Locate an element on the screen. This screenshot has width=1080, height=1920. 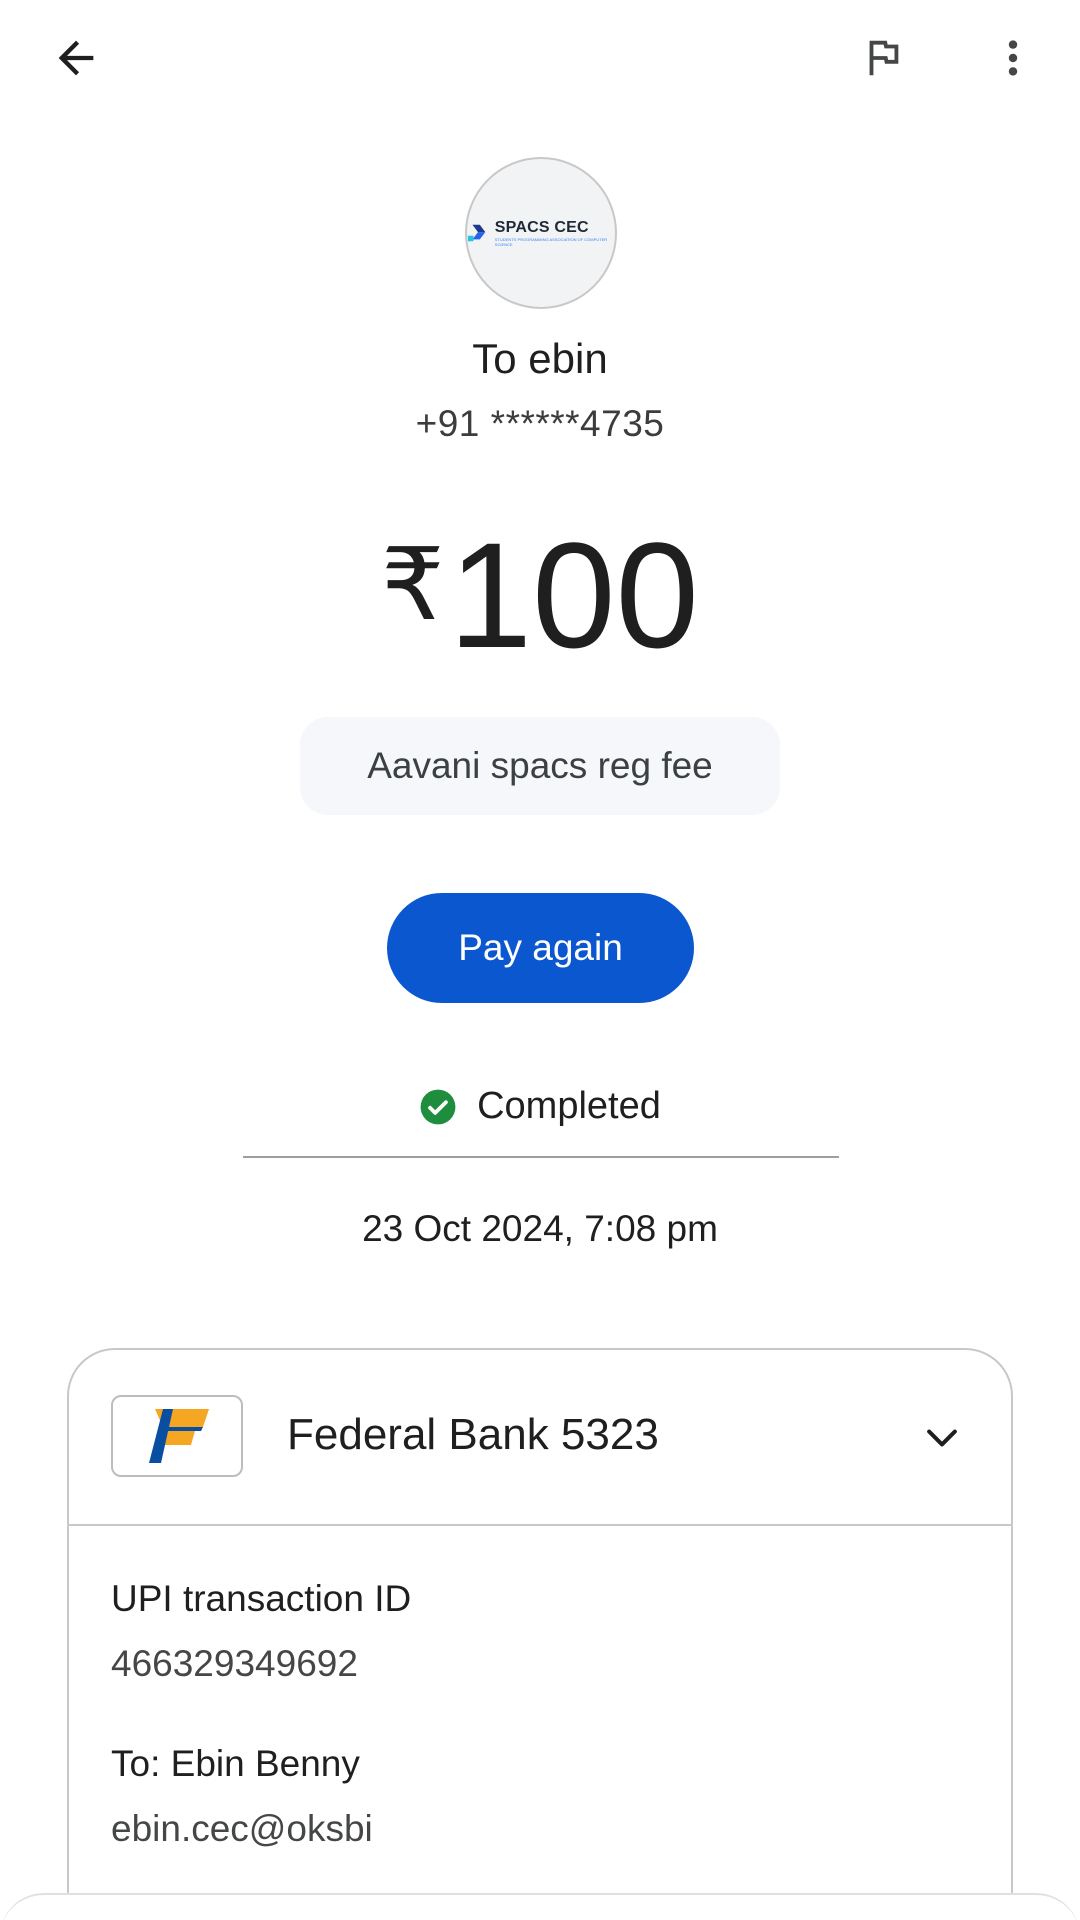
bottom-sheet-edge is located at coordinates (540, 1906).